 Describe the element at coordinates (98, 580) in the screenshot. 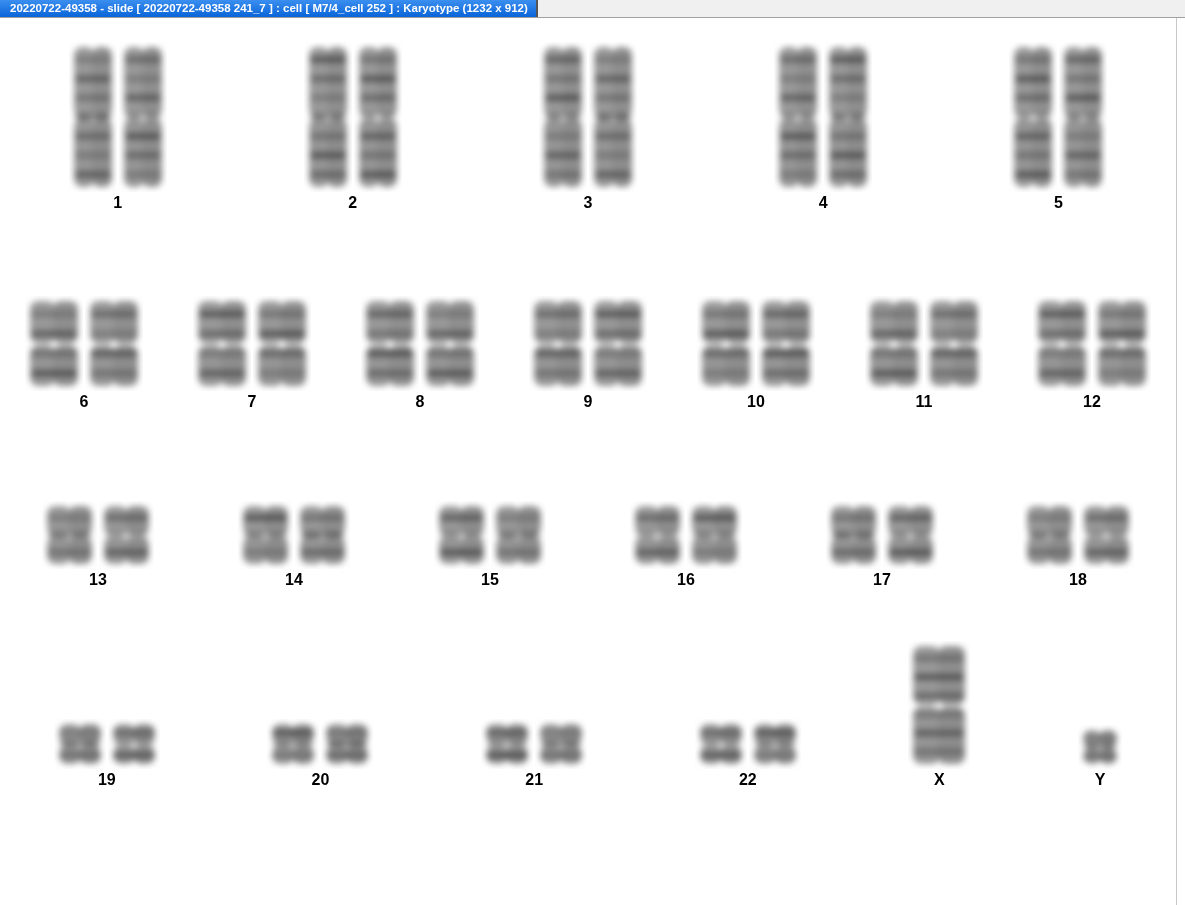

I see `chromosome-number: 13` at that location.